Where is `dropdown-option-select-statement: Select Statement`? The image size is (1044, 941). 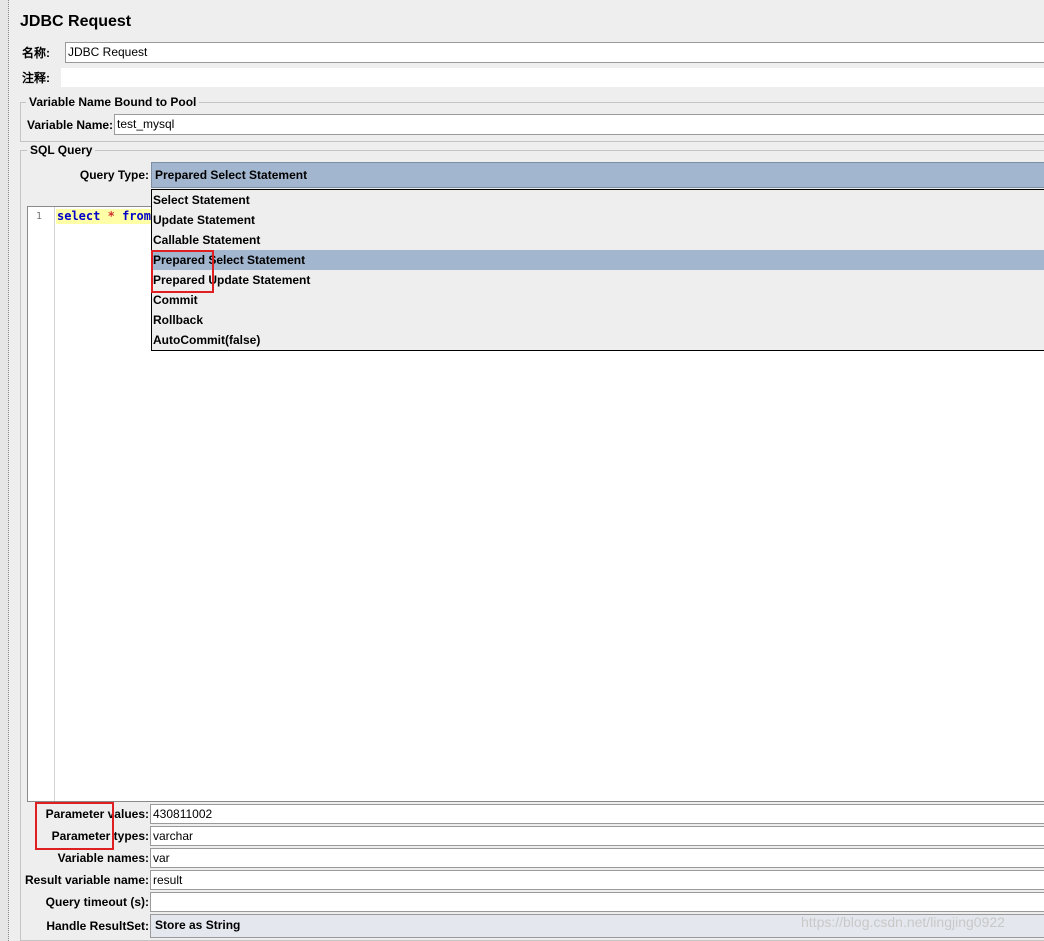
dropdown-option-select-statement: Select Statement is located at coordinates (598, 200).